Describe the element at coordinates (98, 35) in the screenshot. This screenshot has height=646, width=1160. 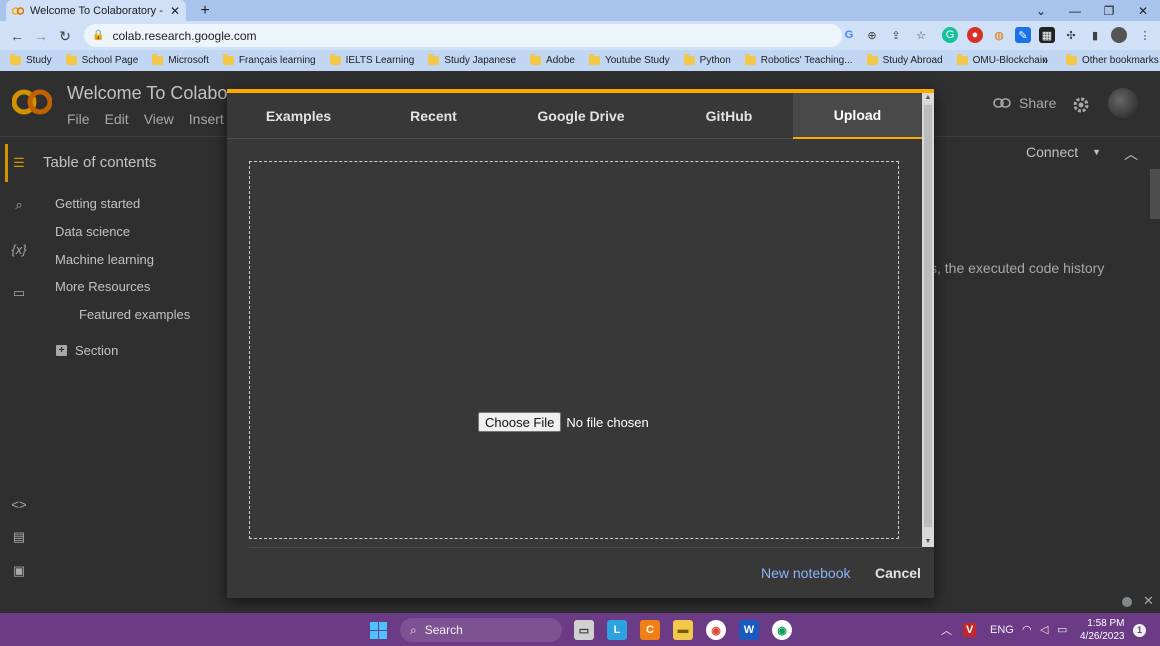
I see `lock-icon: 🔒` at that location.